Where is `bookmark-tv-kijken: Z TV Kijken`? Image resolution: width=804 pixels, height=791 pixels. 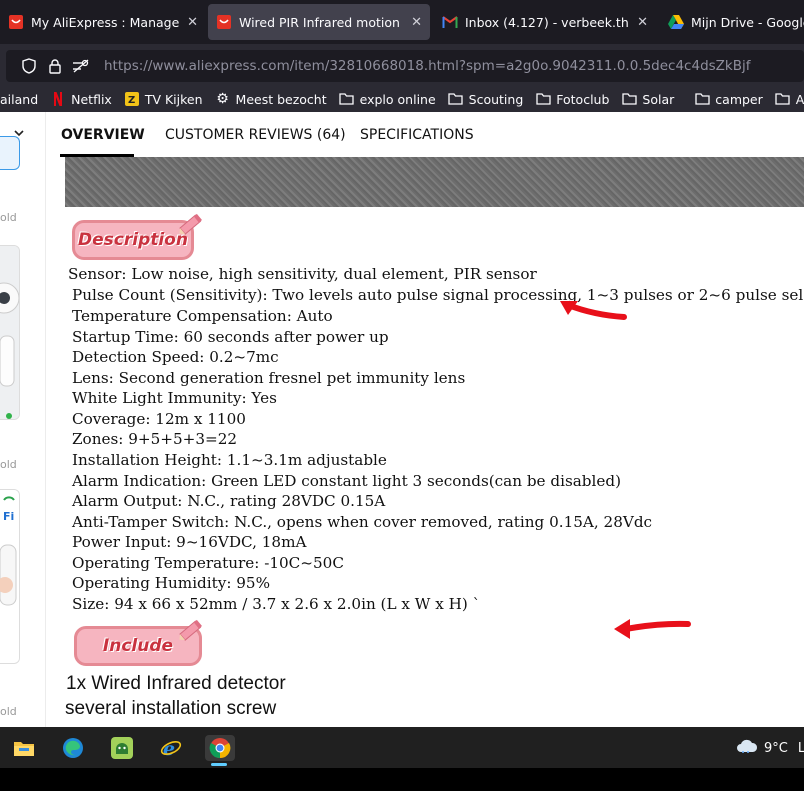
bookmark-tv-kijken: Z TV Kijken is located at coordinates (163, 99).